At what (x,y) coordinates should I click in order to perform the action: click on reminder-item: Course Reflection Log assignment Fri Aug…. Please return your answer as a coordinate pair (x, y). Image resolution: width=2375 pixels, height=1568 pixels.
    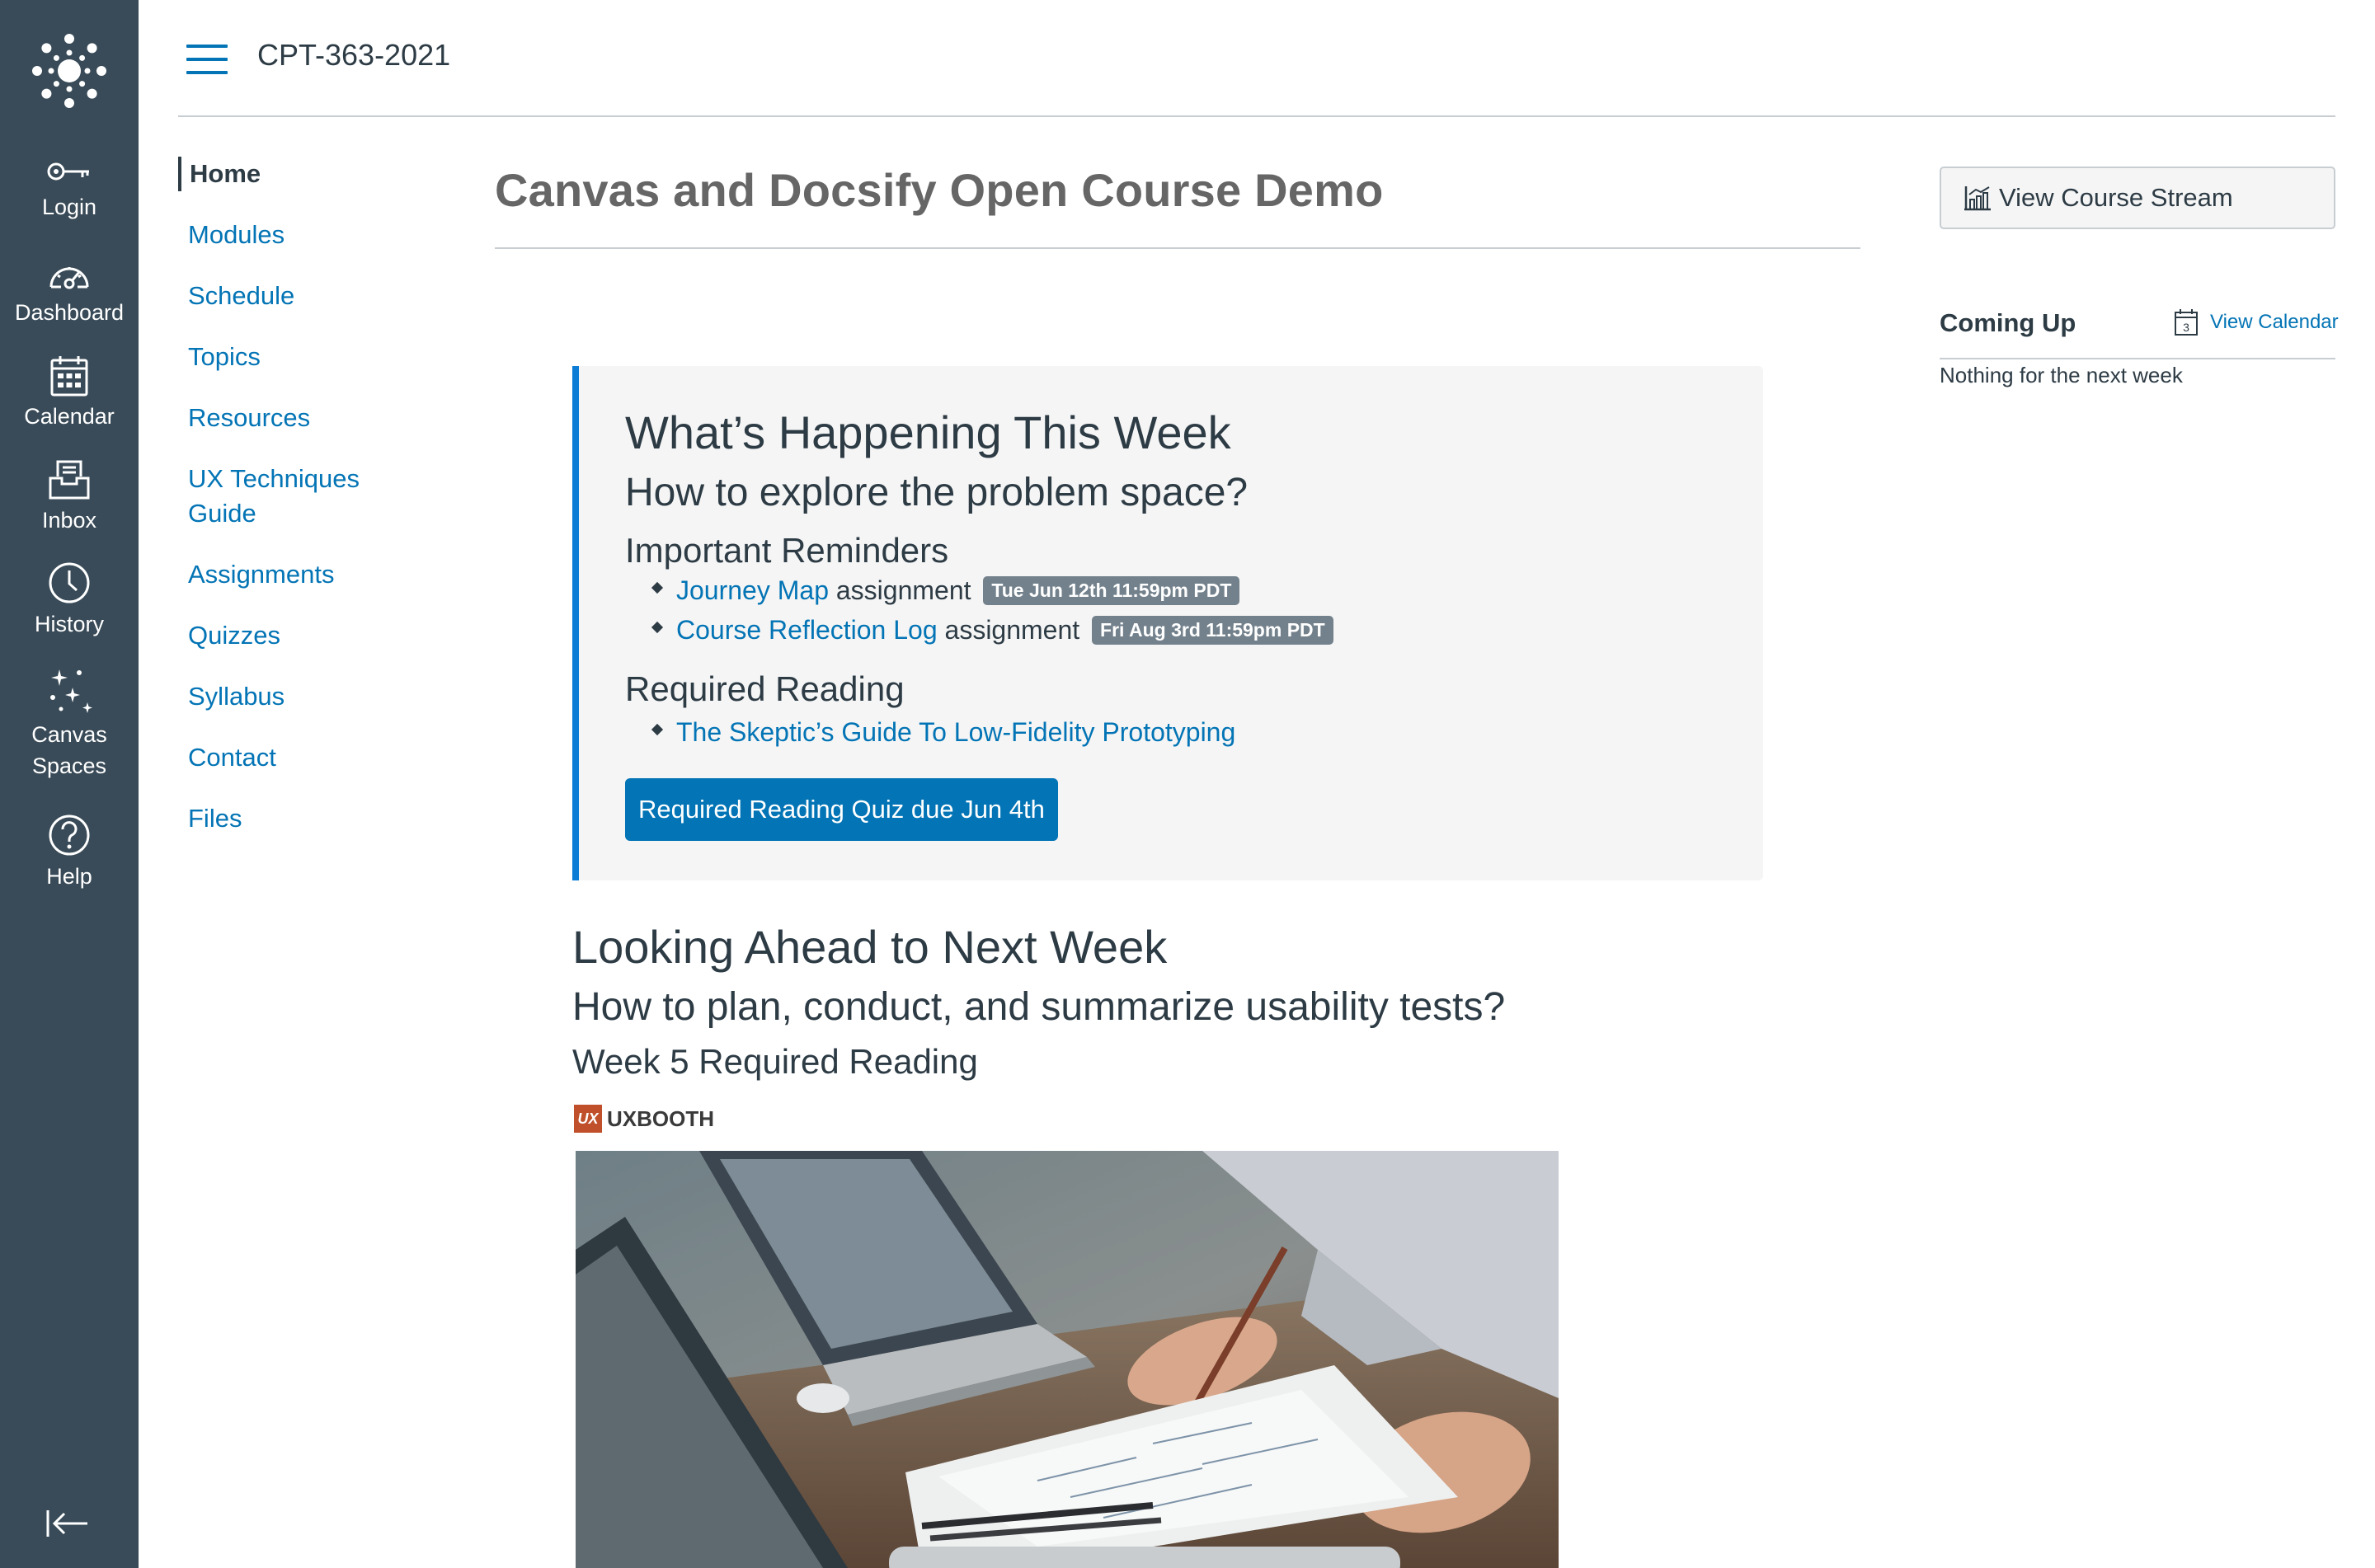
    Looking at the image, I should click on (992, 630).